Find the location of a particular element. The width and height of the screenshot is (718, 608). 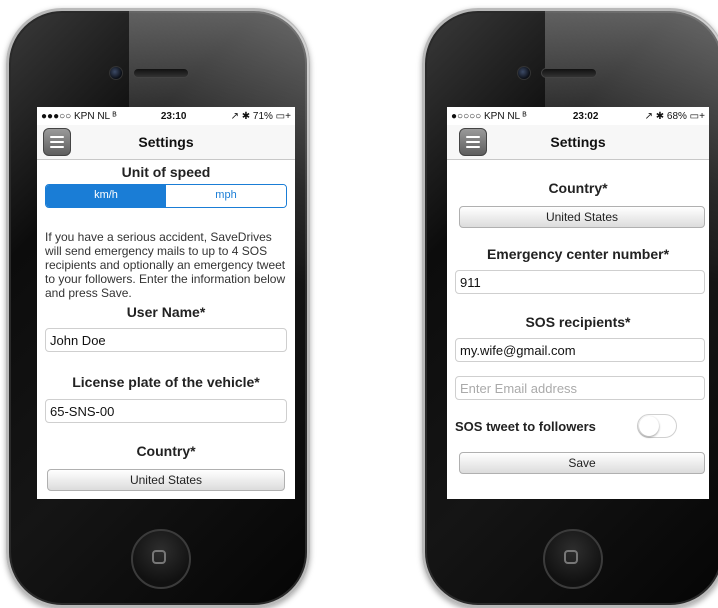

unit-of-speed-label: Unit of speed is located at coordinates (166, 172).